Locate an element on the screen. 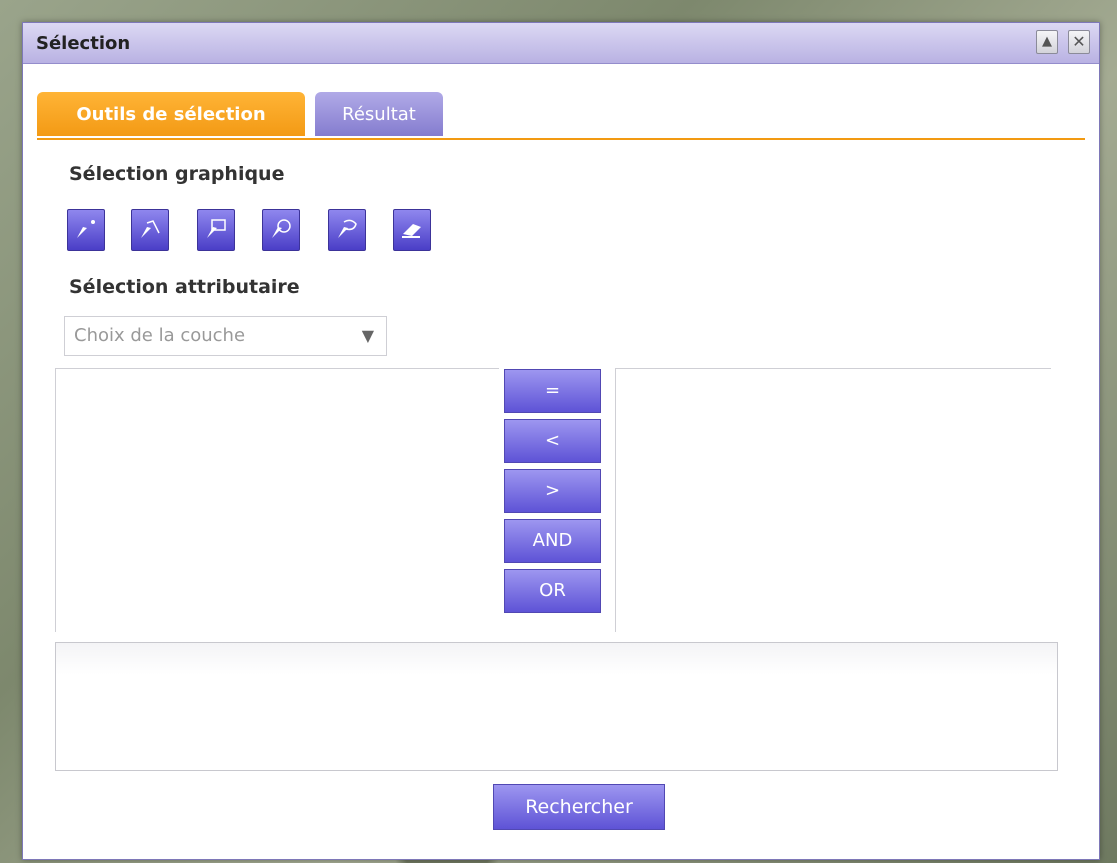 The height and width of the screenshot is (863, 1117). or-button: OR is located at coordinates (552, 591).